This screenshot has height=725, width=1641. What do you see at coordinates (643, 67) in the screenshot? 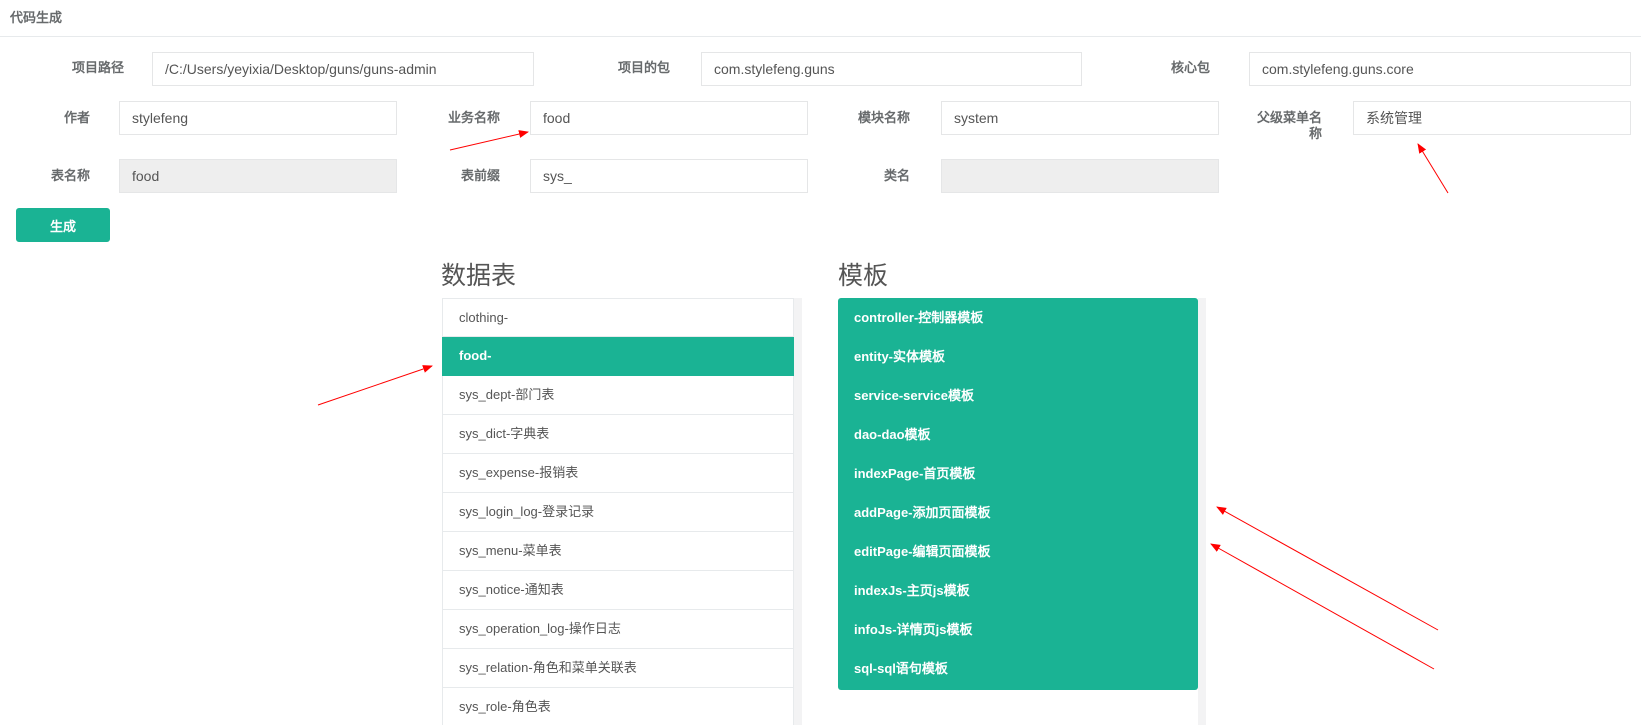
I see `project-package-label: 项目的包` at bounding box center [643, 67].